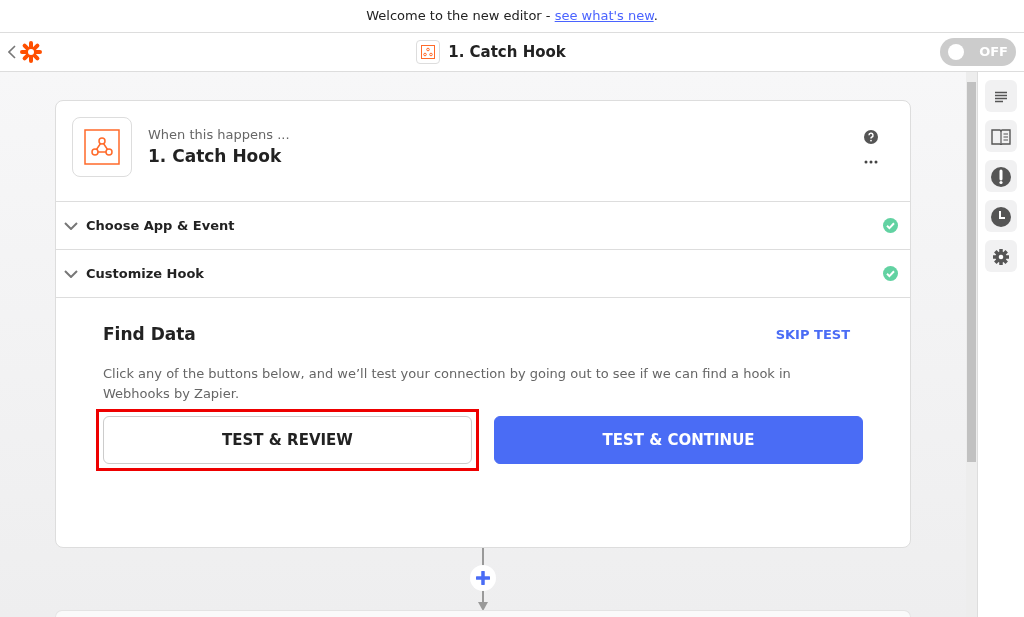  Describe the element at coordinates (604, 16) in the screenshot. I see `whats-new-link: see what's new` at that location.